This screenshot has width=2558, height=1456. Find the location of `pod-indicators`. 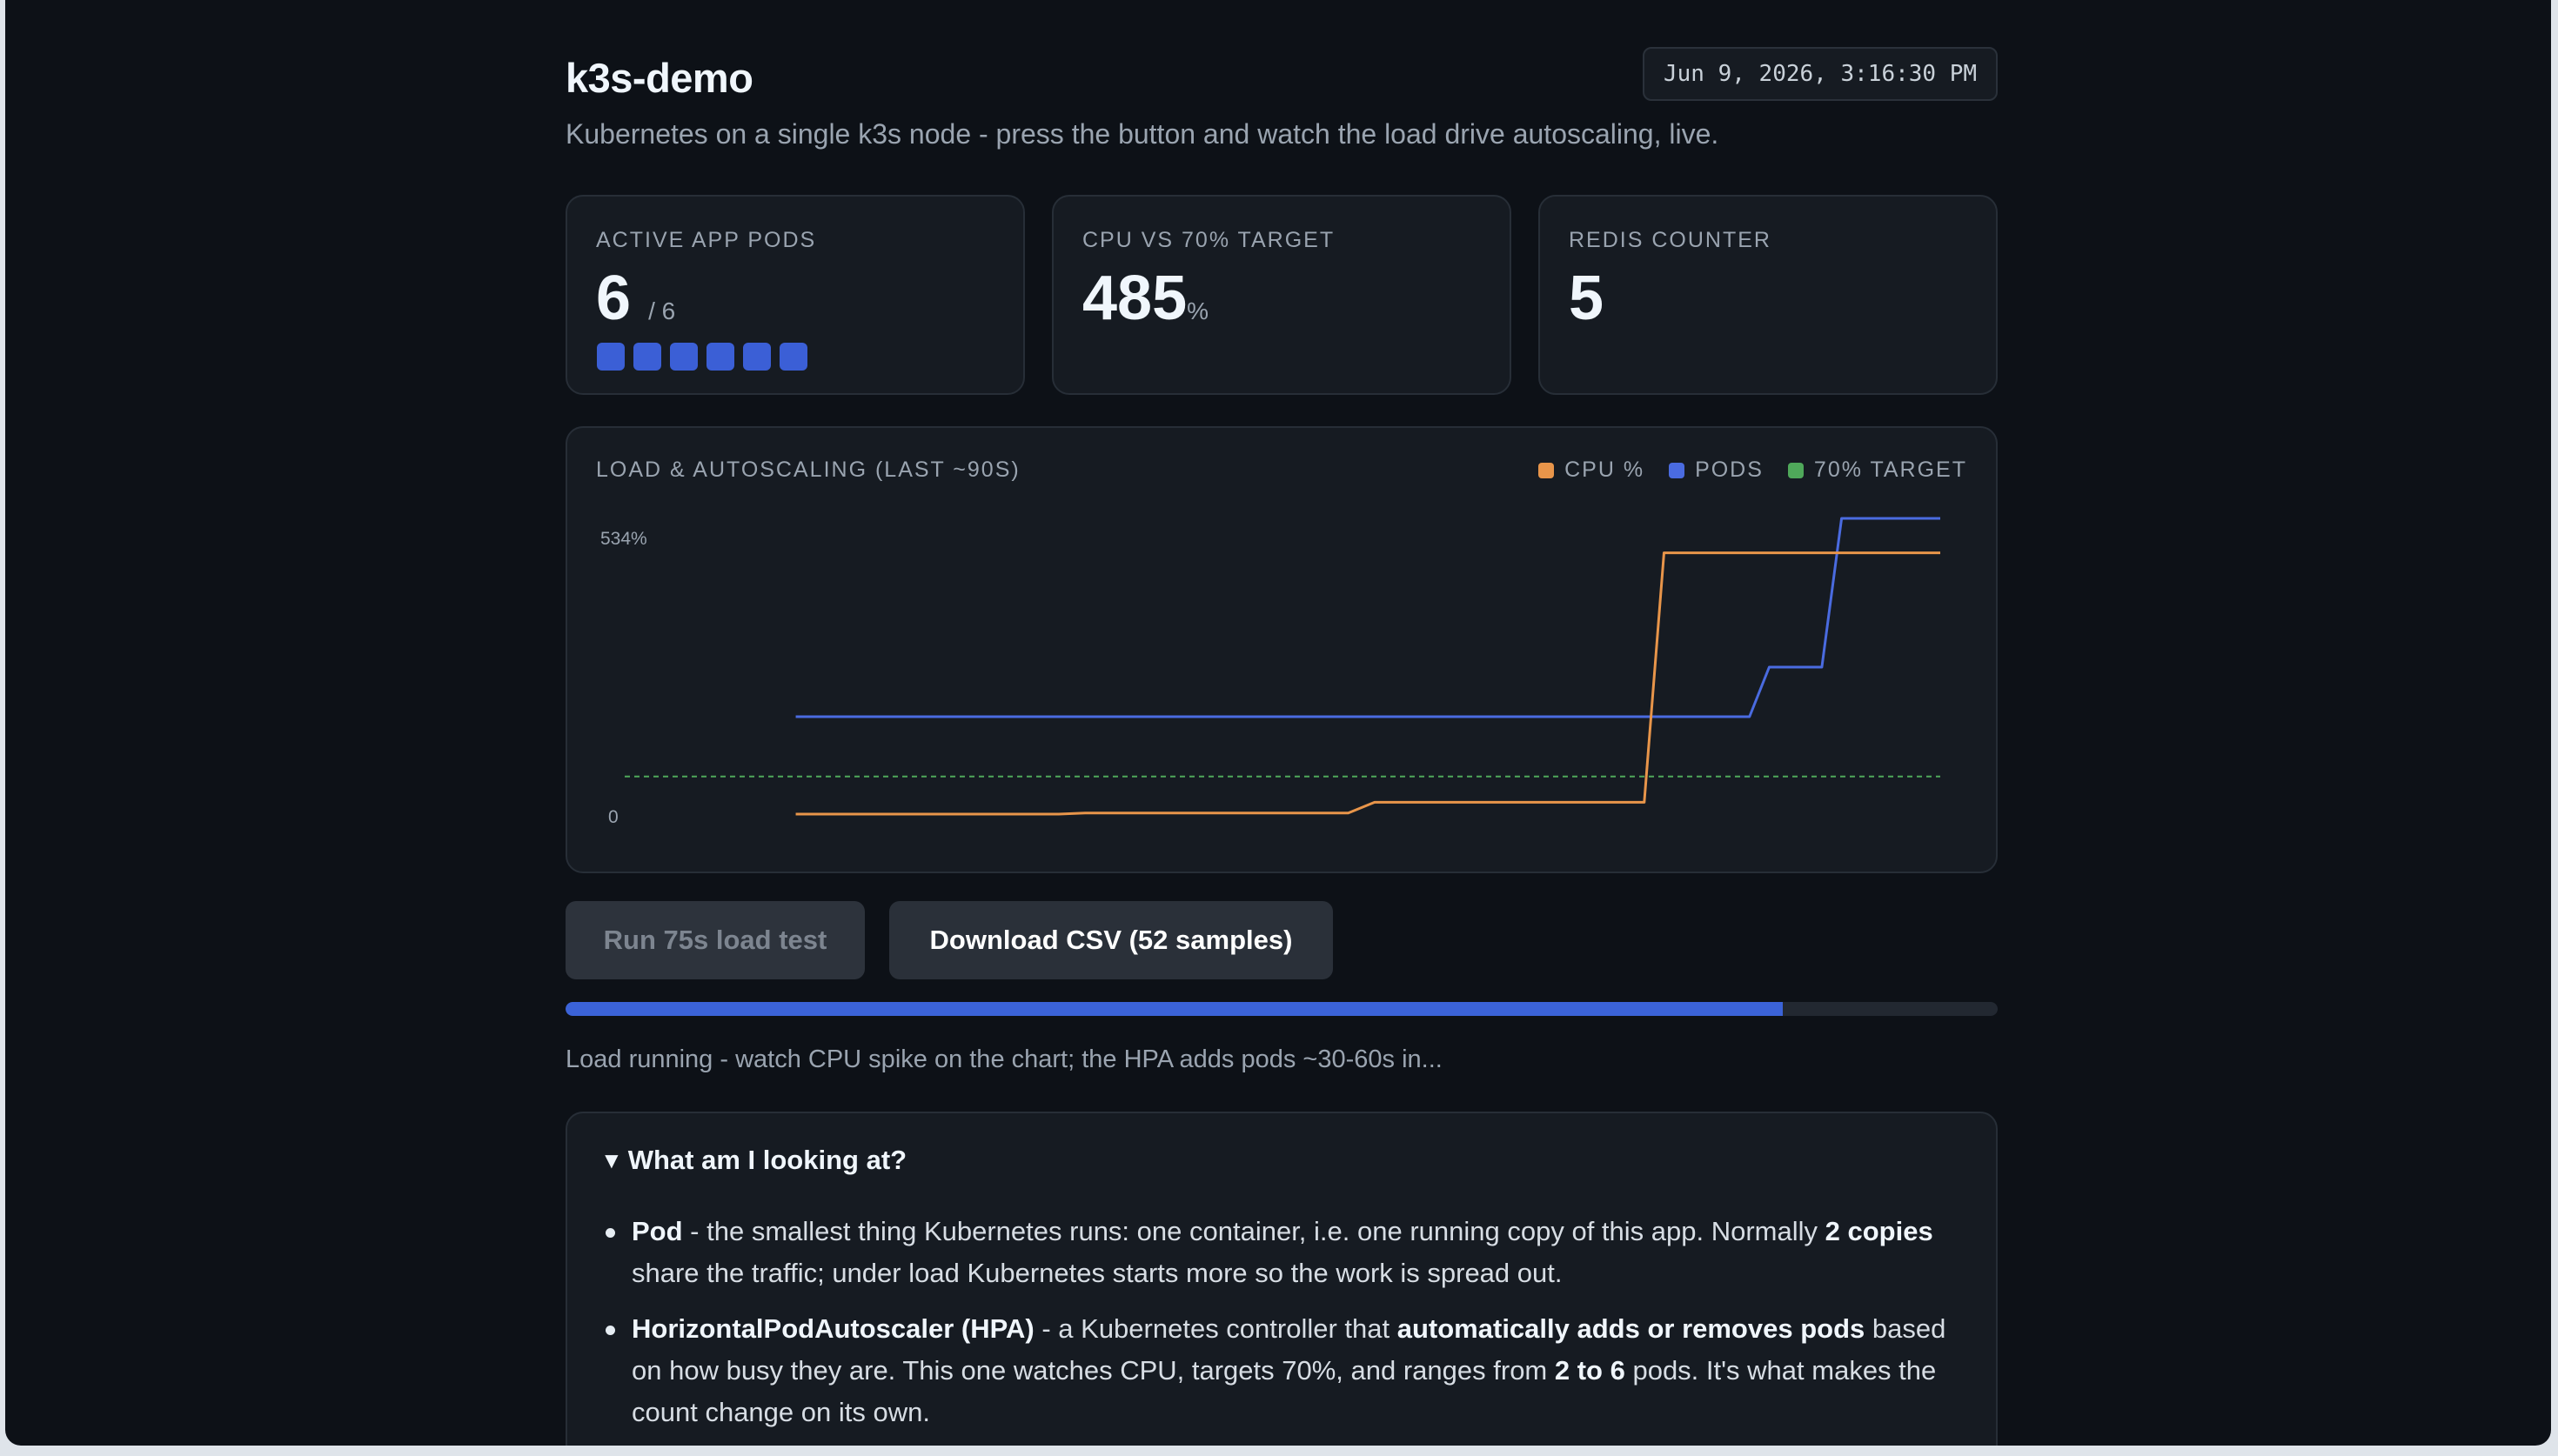

pod-indicators is located at coordinates (702, 357).